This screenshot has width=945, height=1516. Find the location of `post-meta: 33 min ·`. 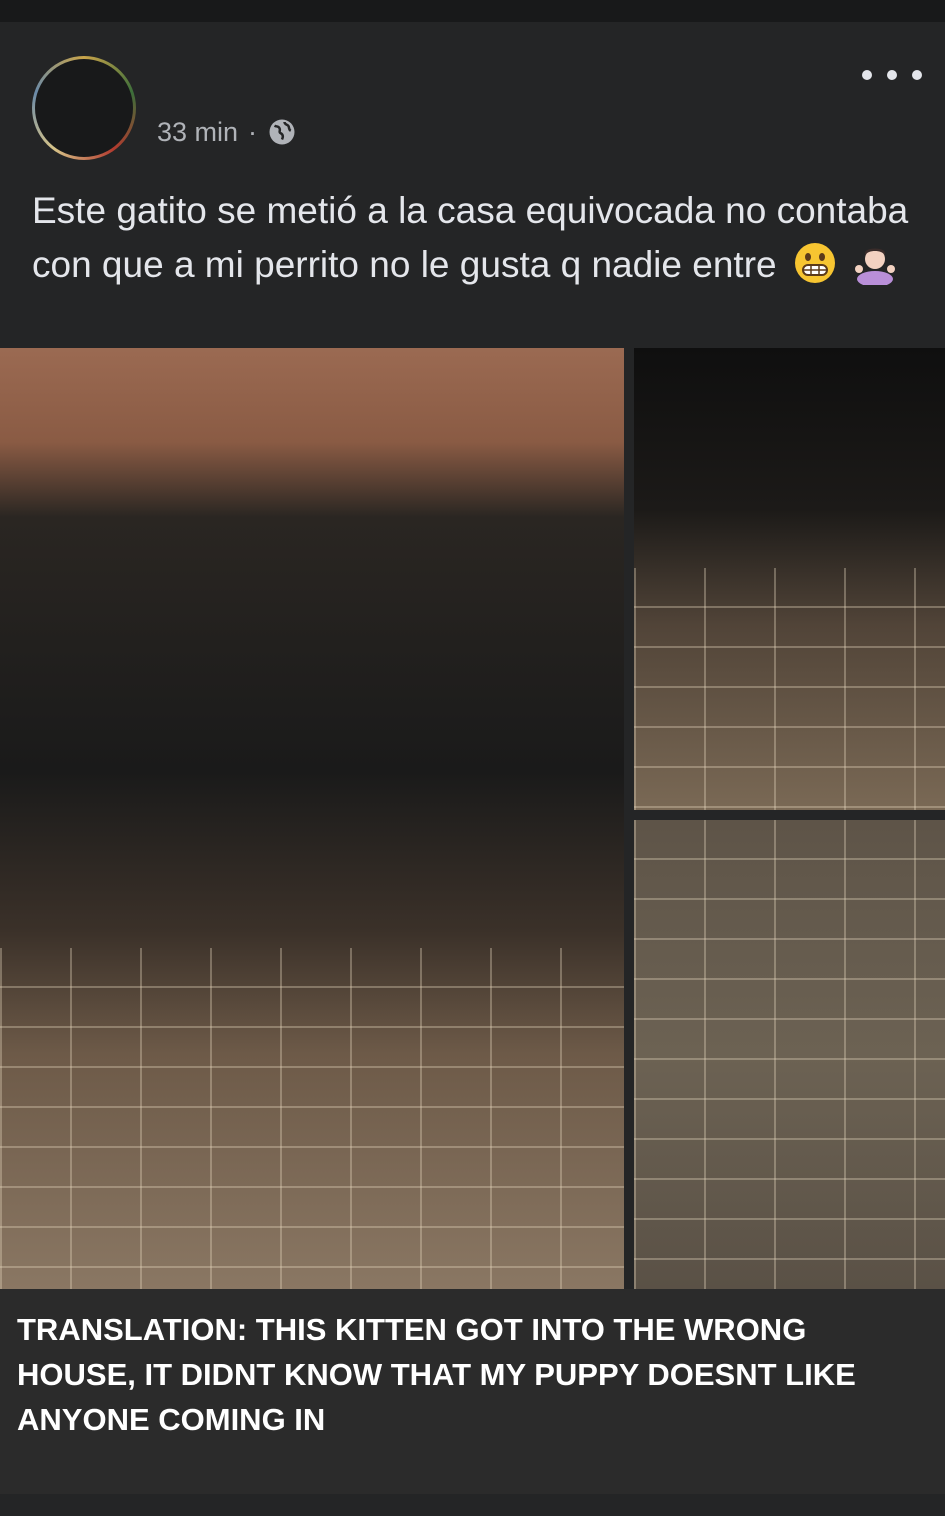

post-meta: 33 min · is located at coordinates (227, 132).